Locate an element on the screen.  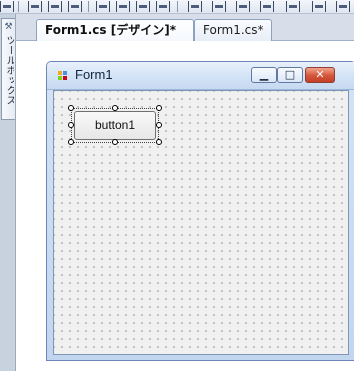
form-title-bar: Form1 ▁ □ ✕ is located at coordinates (200, 76).